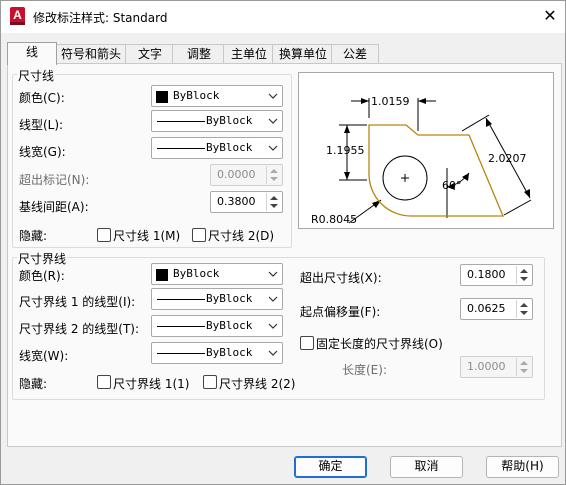 Image resolution: width=566 pixels, height=485 pixels. What do you see at coordinates (486, 274) in the screenshot?
I see `ext-beyond-value: 0.1800` at bounding box center [486, 274].